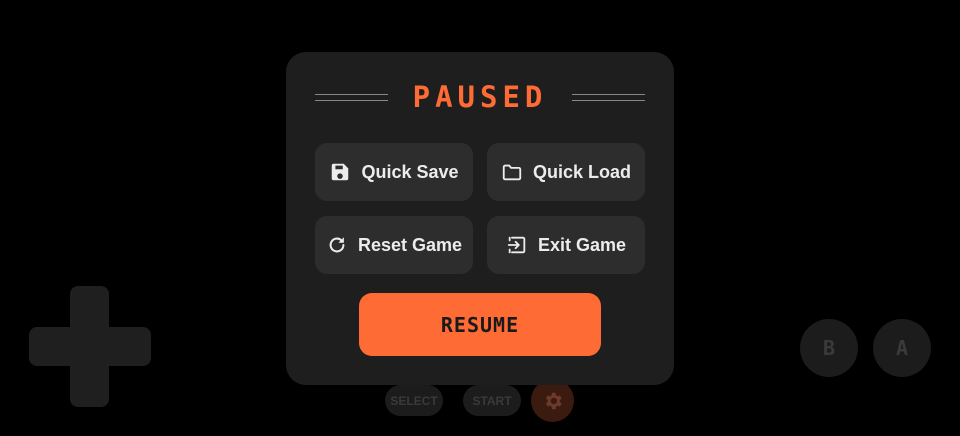 This screenshot has height=436, width=960. I want to click on start-button: START, so click(492, 400).